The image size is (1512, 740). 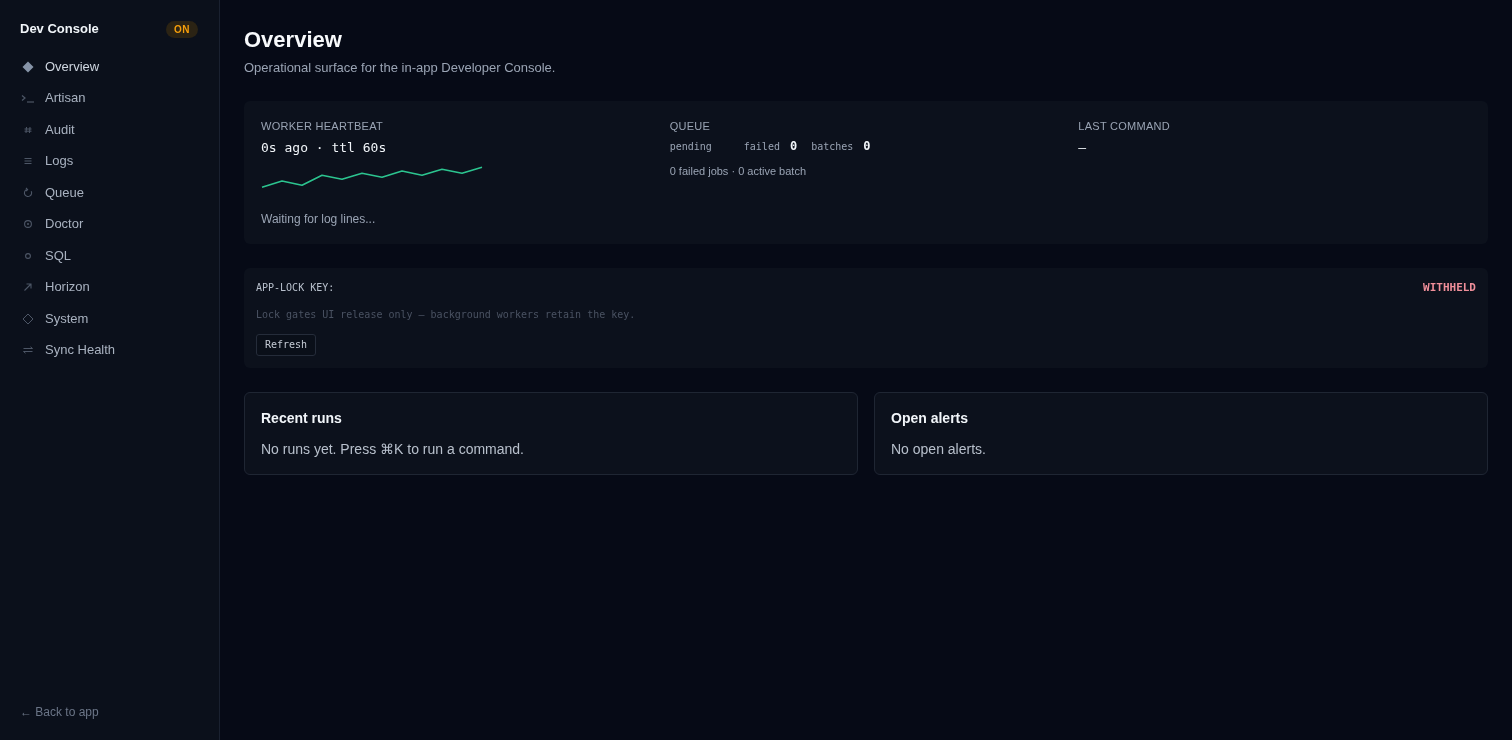 I want to click on last-command-value: —, so click(x=1082, y=148).